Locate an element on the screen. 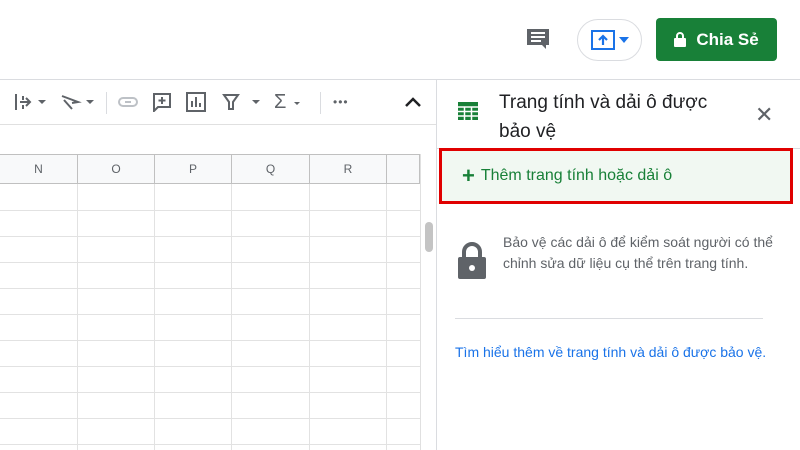 Image resolution: width=800 pixels, height=450 pixels. filter-icon is located at coordinates (244, 102).